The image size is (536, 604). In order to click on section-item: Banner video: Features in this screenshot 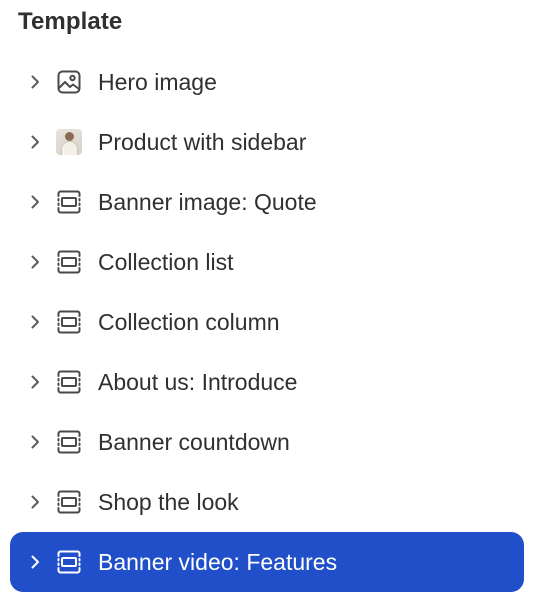, I will do `click(267, 562)`.